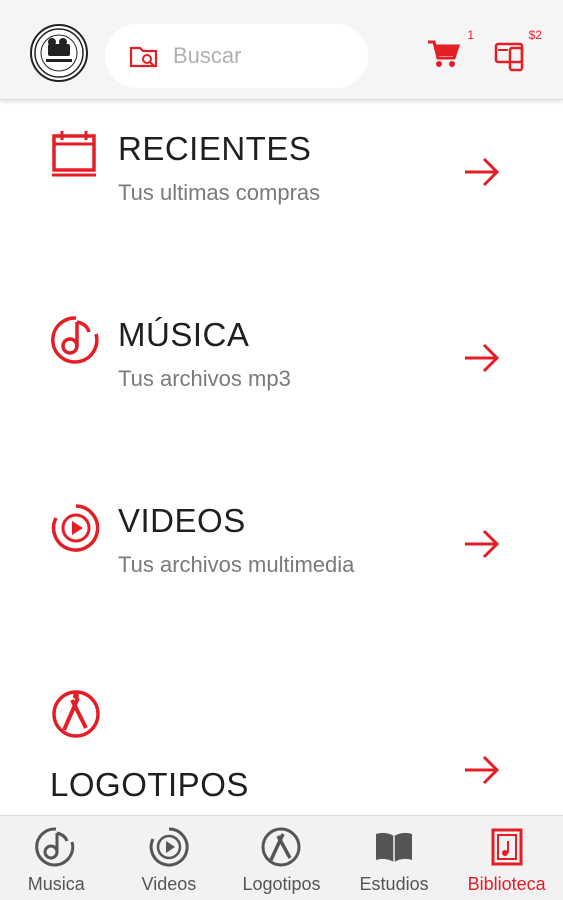  I want to click on library-icon, so click(507, 847).